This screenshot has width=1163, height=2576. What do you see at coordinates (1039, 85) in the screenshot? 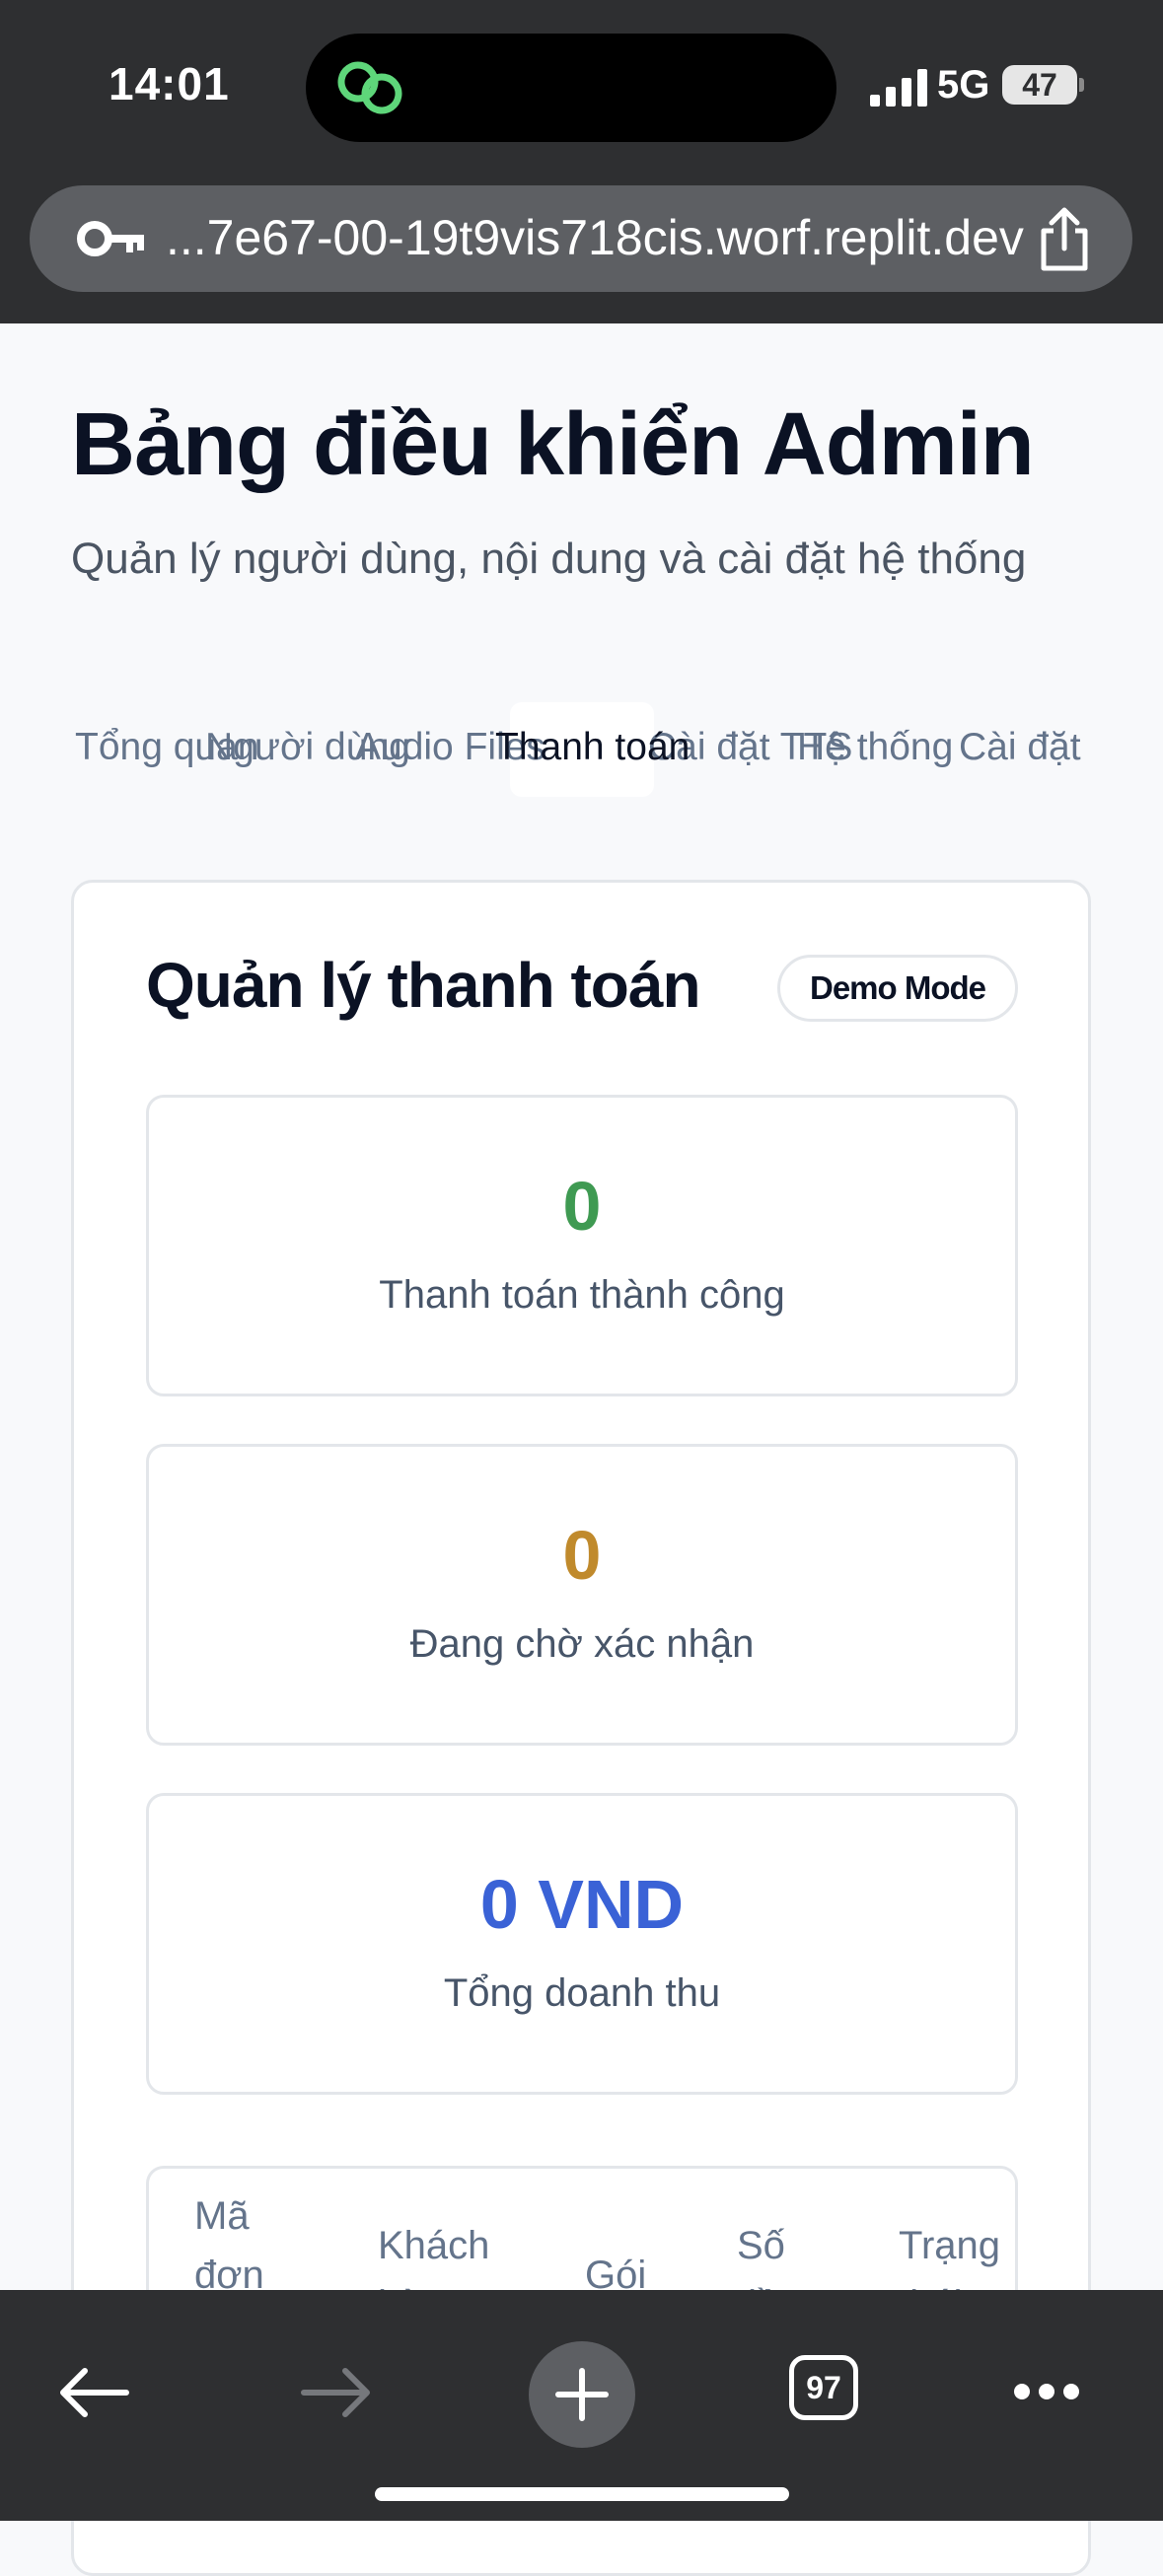
I see `battery-icon: 47` at bounding box center [1039, 85].